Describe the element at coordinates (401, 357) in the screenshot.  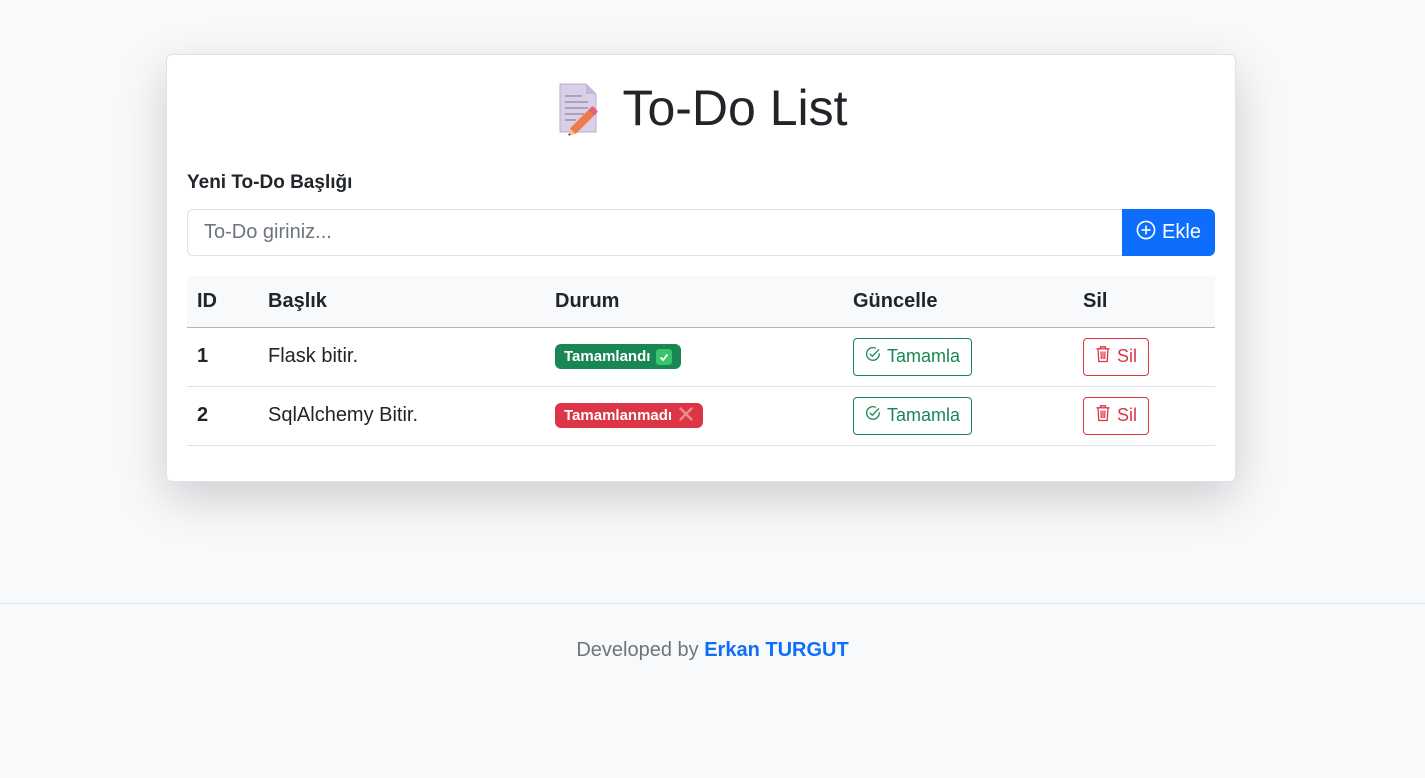
I see `row-title: Flask bitir.` at that location.